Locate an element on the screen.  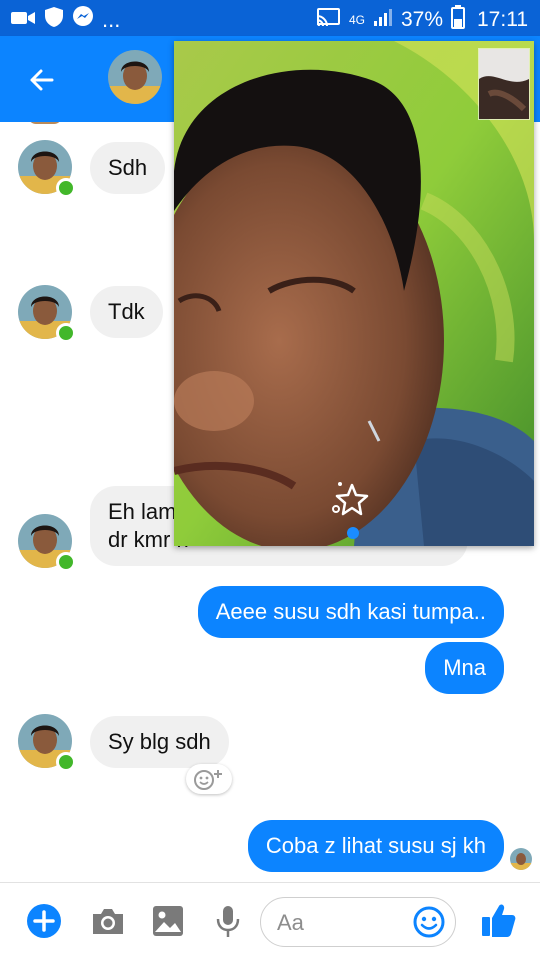
avatar is located at coordinates (45, 123).